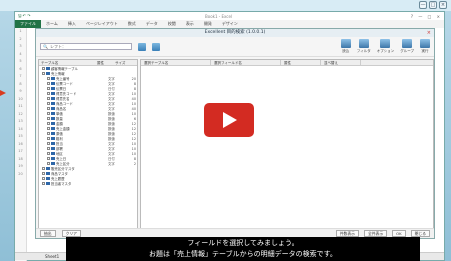  I want to click on close-dialog-button: 閉じる, so click(420, 233).